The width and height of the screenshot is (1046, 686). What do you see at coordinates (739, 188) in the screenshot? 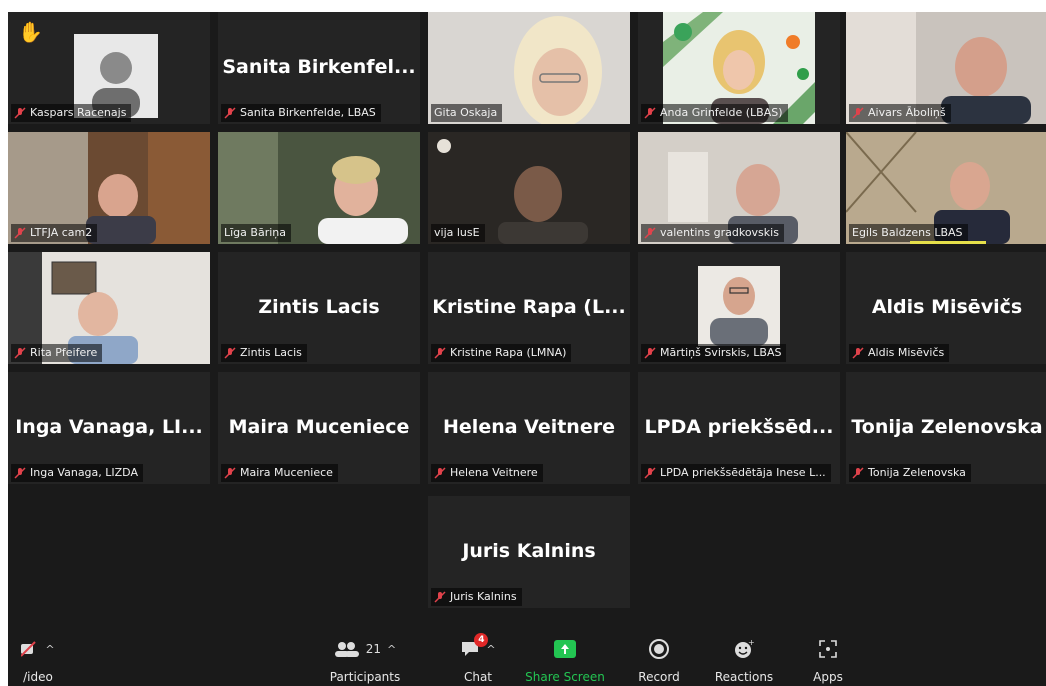
I see `participant-tile: valentins gradkovskis` at bounding box center [739, 188].